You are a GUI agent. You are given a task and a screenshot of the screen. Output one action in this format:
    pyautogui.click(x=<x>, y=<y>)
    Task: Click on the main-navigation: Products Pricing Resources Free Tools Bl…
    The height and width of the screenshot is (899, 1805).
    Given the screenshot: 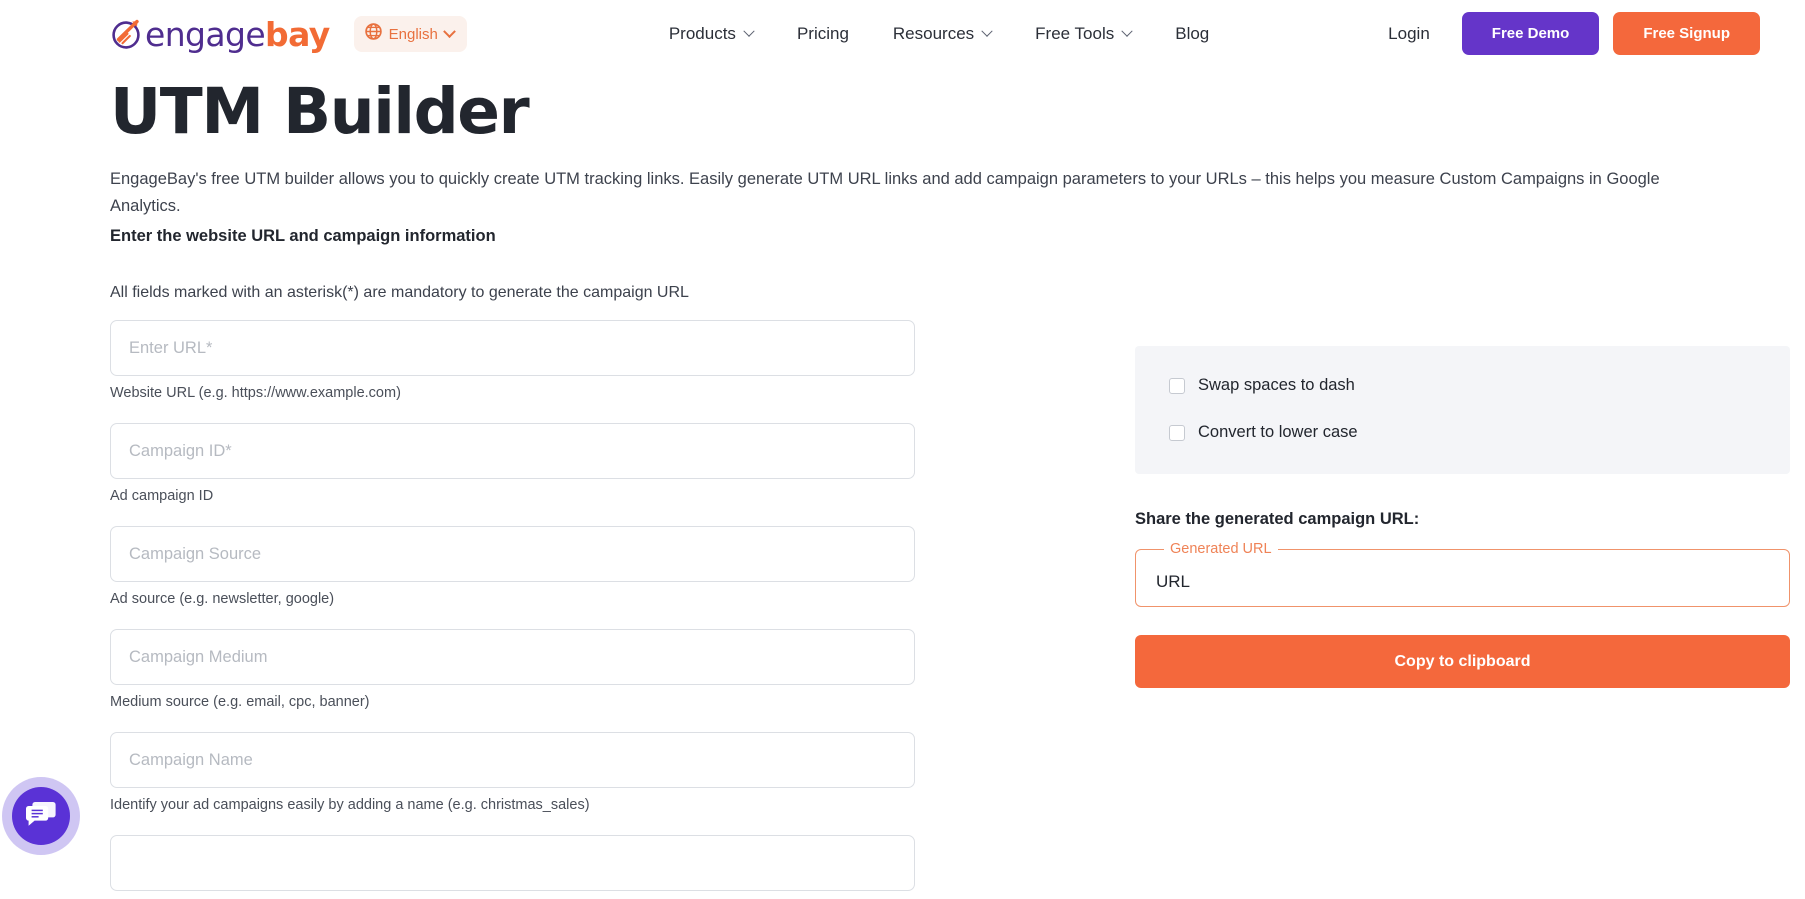 What is the action you would take?
    pyautogui.click(x=939, y=34)
    